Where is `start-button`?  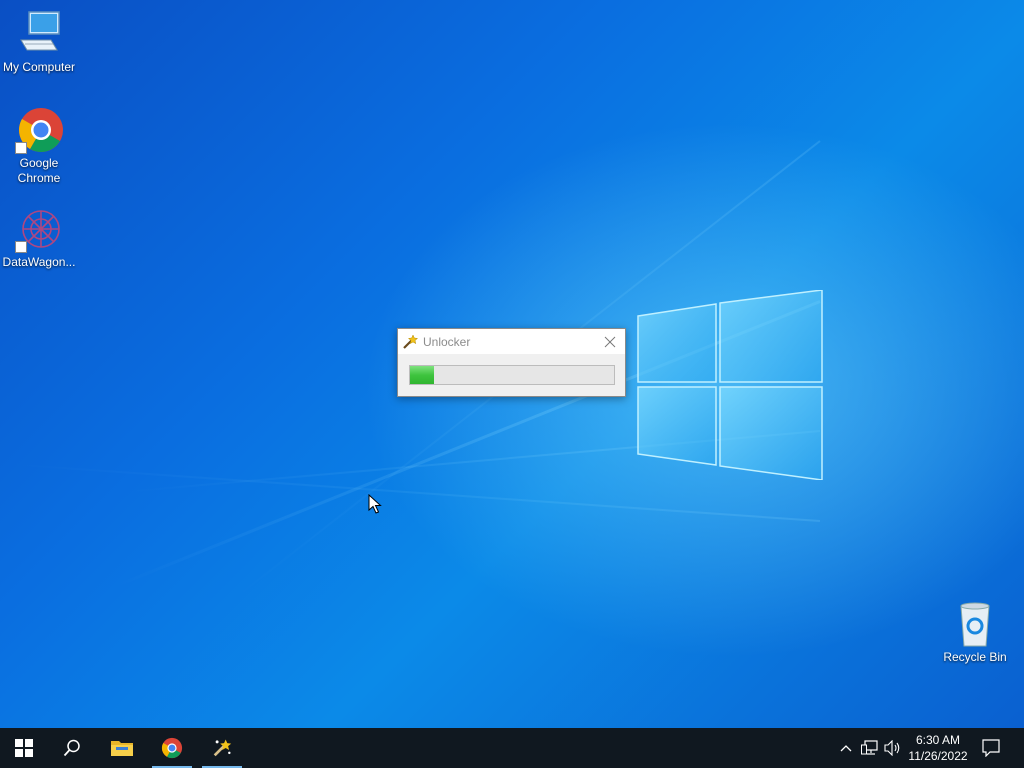 start-button is located at coordinates (24, 748).